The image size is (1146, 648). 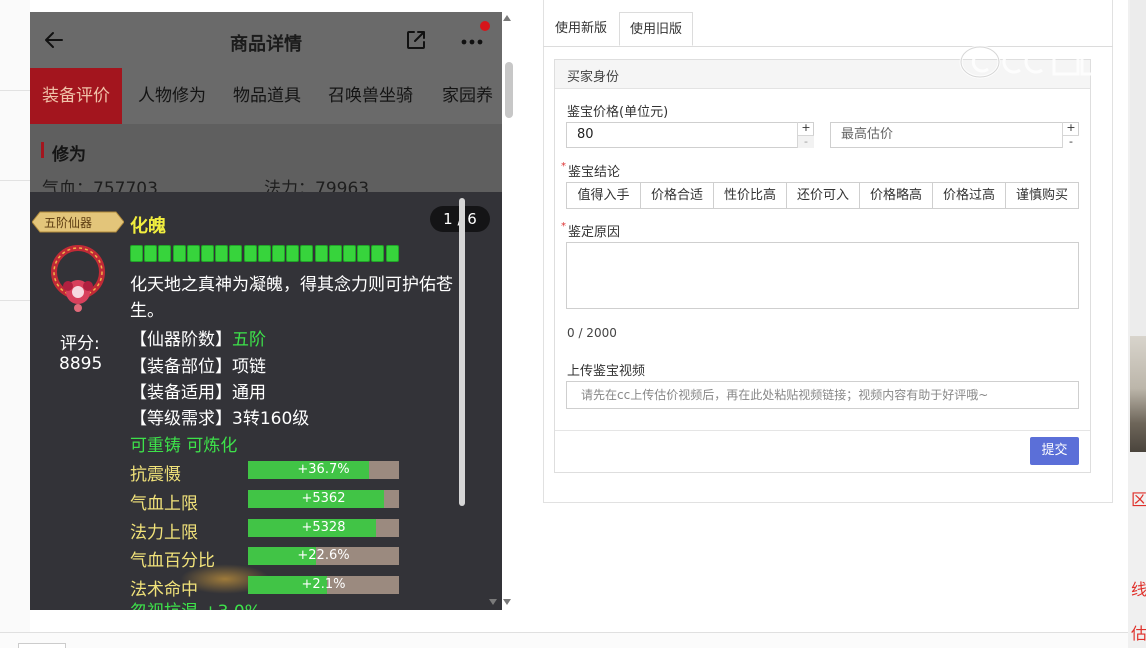 I want to click on bonus-value: +36.7%, so click(x=323, y=469).